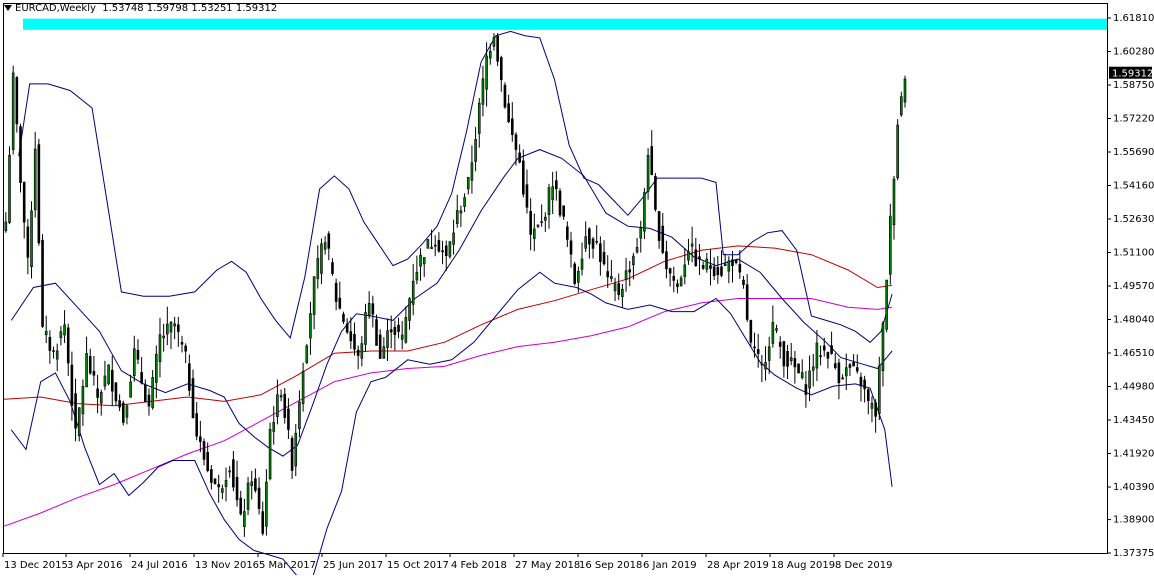  What do you see at coordinates (864, 565) in the screenshot?
I see `x-tick-label: 8 Dec 2019` at bounding box center [864, 565].